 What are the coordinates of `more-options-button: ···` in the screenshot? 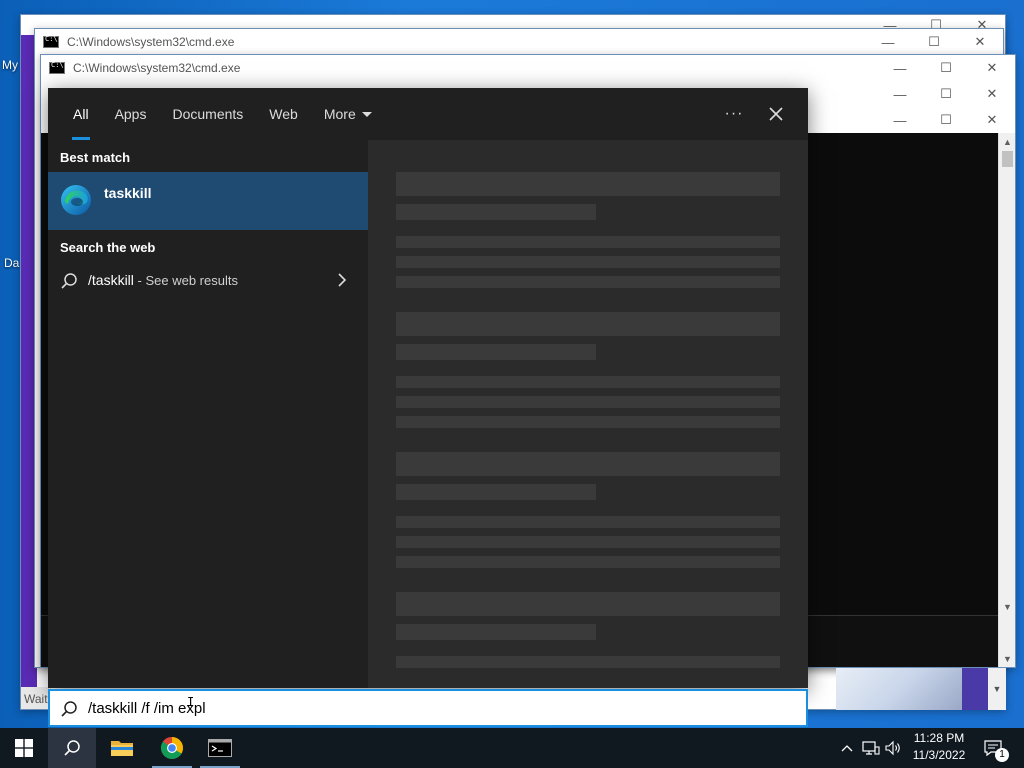 It's located at (734, 114).